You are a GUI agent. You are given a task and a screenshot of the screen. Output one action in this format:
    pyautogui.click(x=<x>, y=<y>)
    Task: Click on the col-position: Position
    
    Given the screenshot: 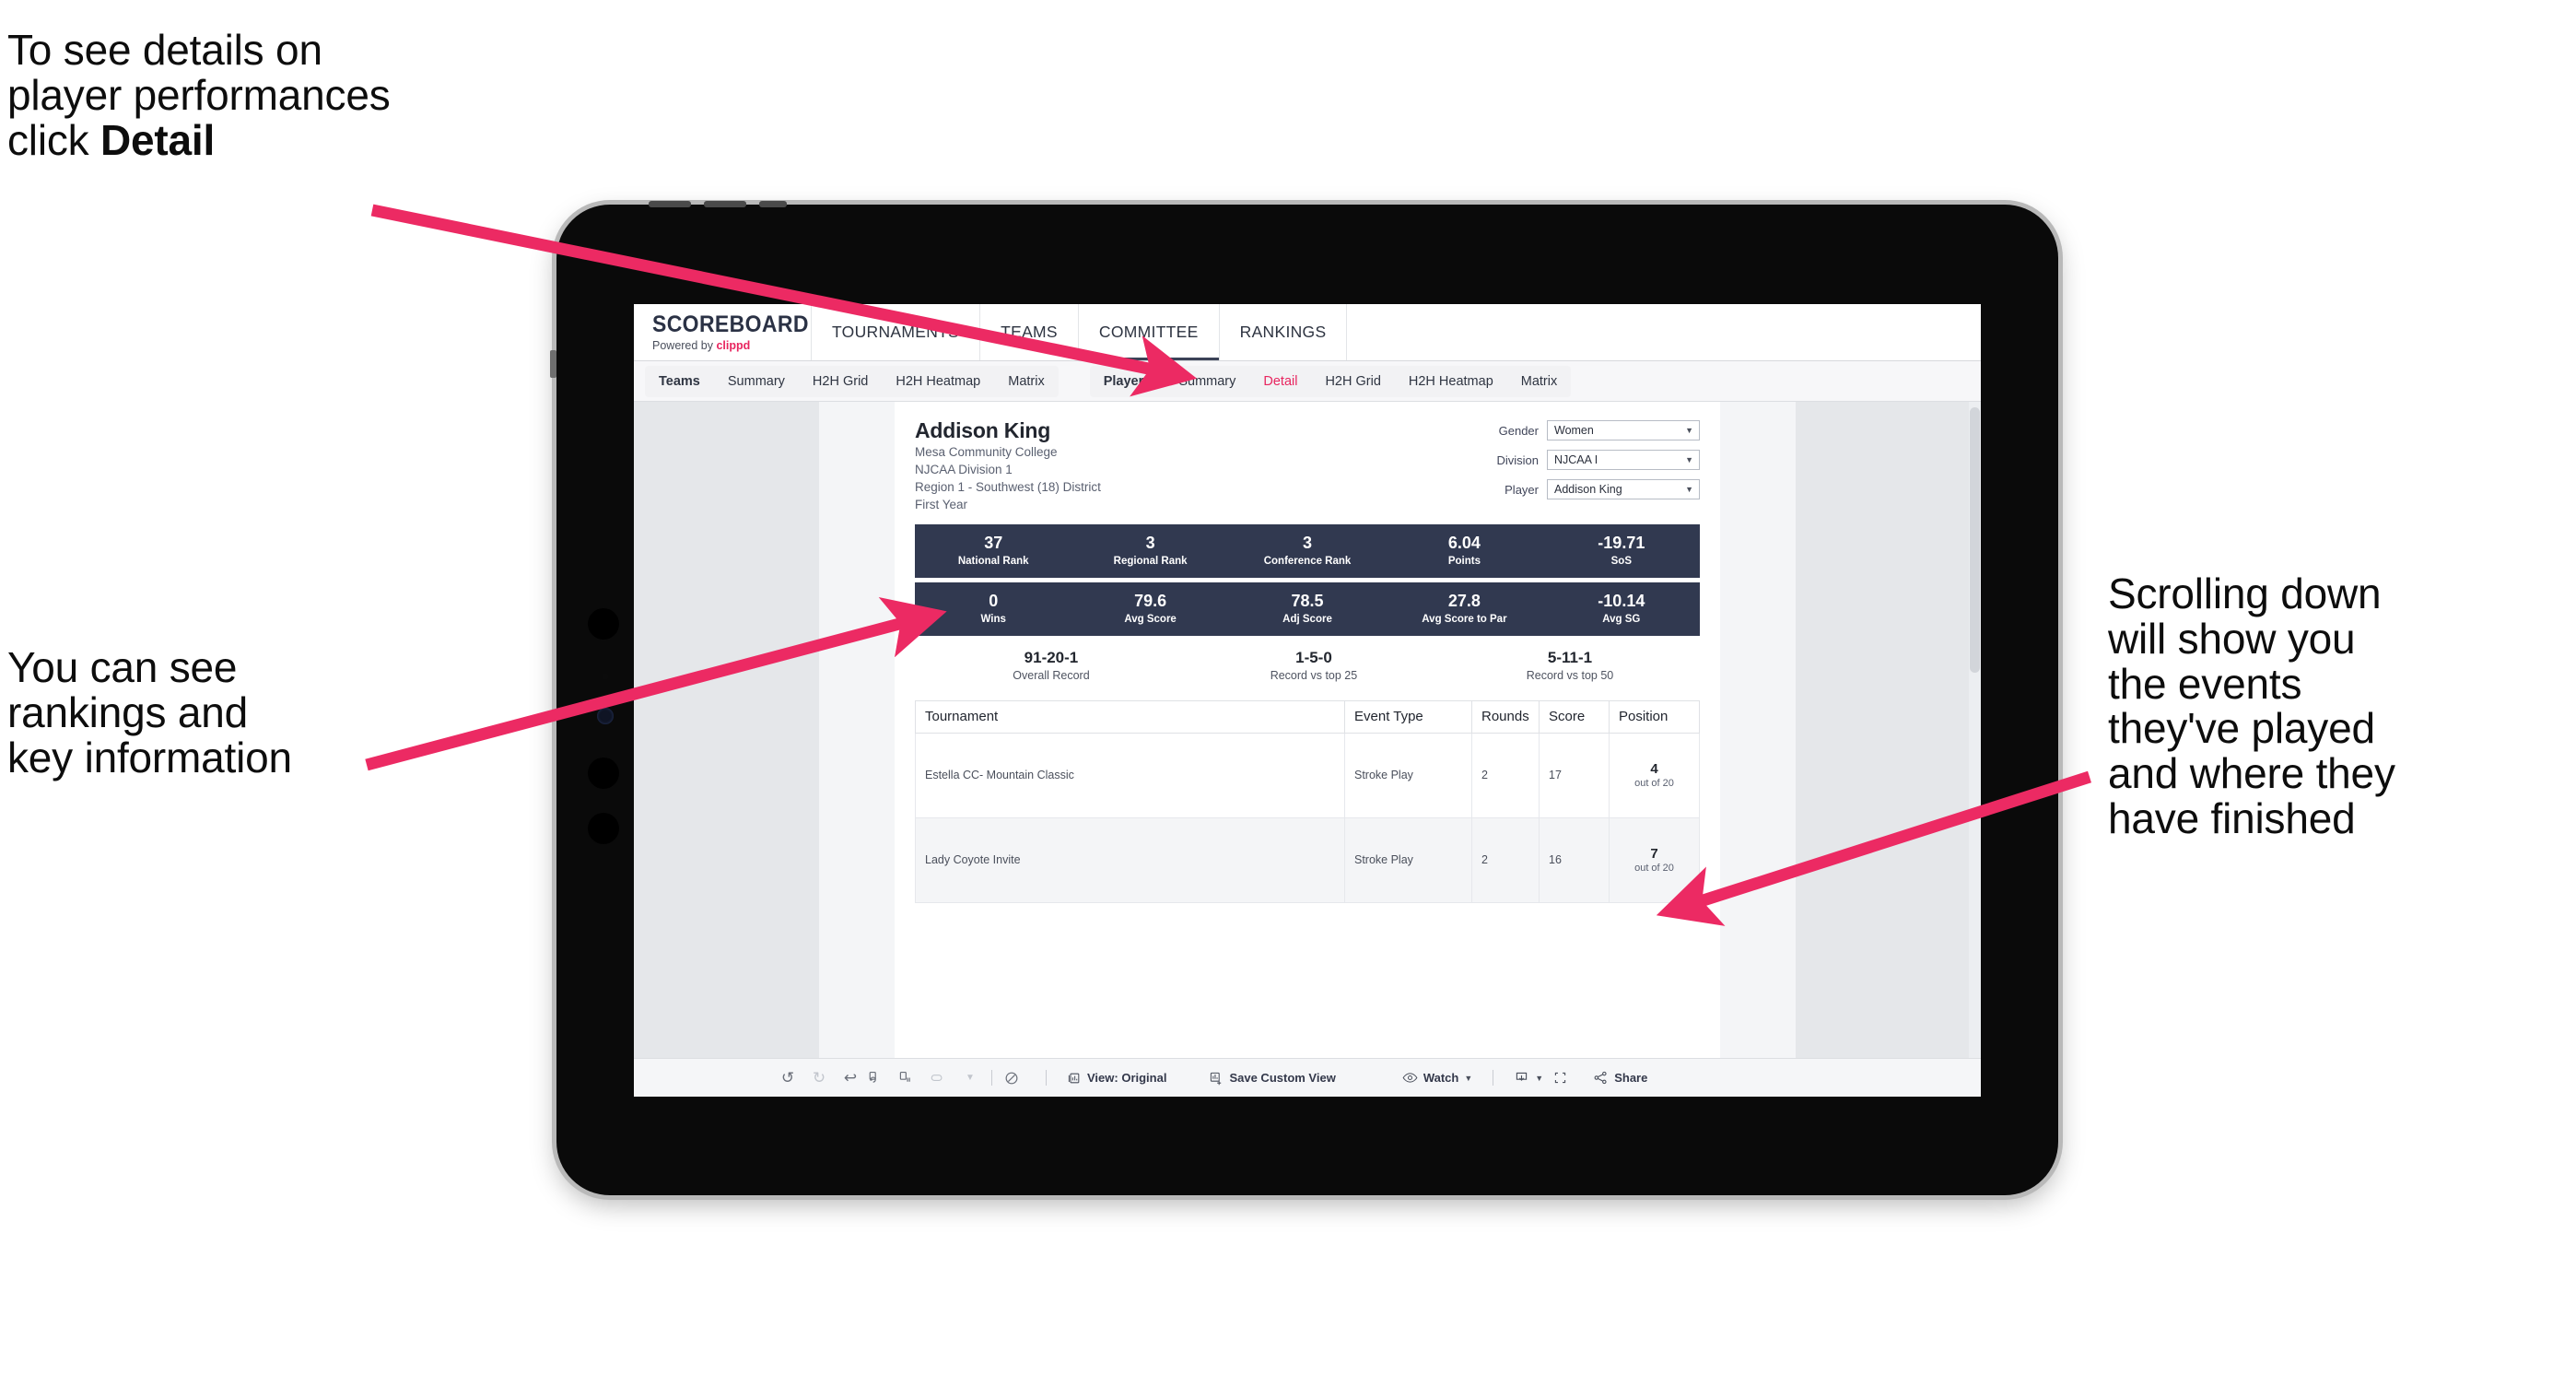 What is the action you would take?
    pyautogui.click(x=1654, y=716)
    